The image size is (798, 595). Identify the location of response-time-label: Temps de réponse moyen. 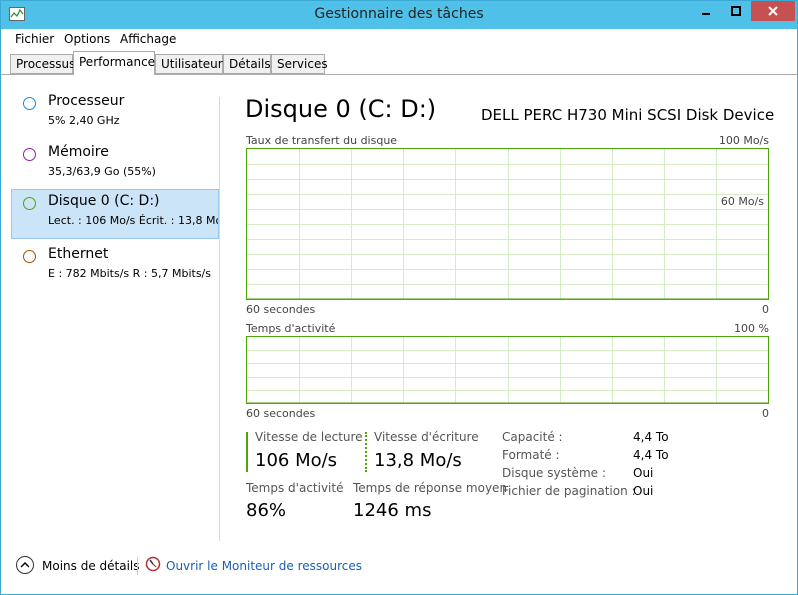
(430, 488).